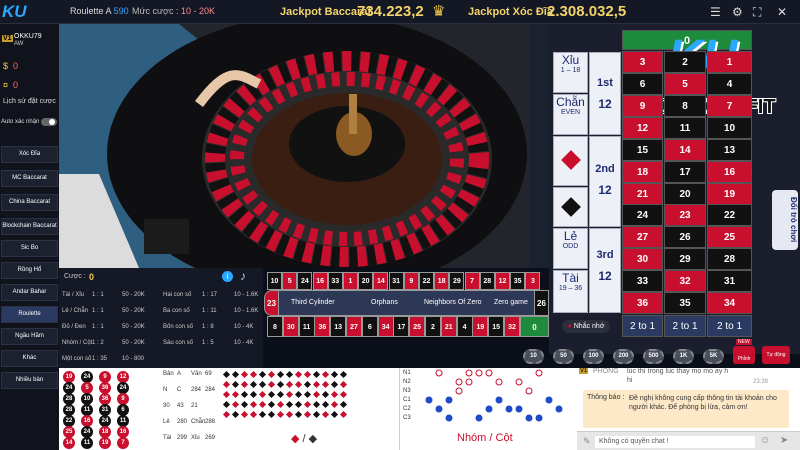  What do you see at coordinates (784, 440) in the screenshot?
I see `send-icon: ➤` at bounding box center [784, 440].